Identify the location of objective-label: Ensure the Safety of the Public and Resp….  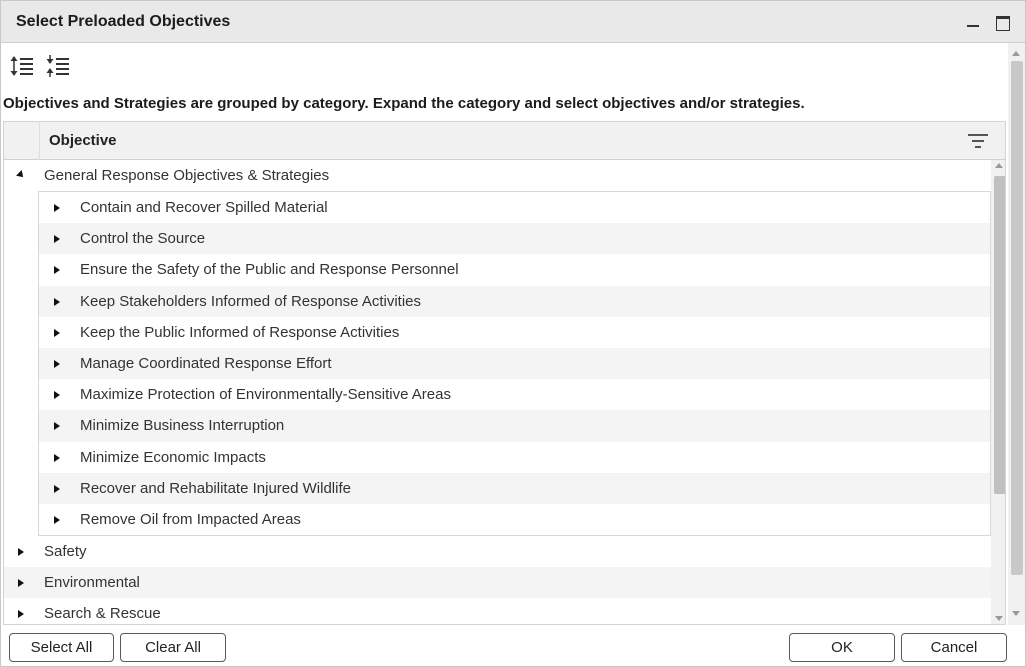
(269, 270).